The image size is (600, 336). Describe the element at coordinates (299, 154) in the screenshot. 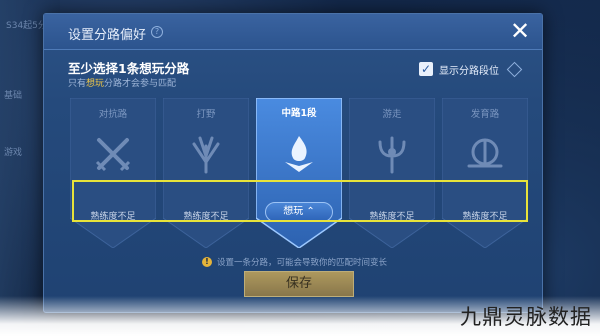

I see `flame-crystal-icon` at that location.